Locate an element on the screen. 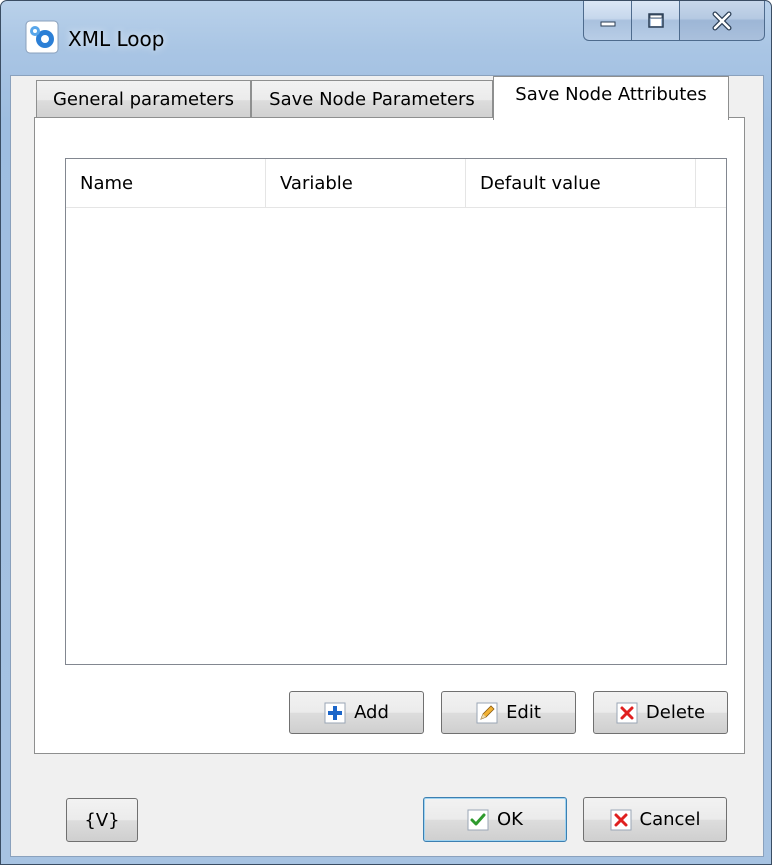  cancel-button-label: Cancel is located at coordinates (670, 819).